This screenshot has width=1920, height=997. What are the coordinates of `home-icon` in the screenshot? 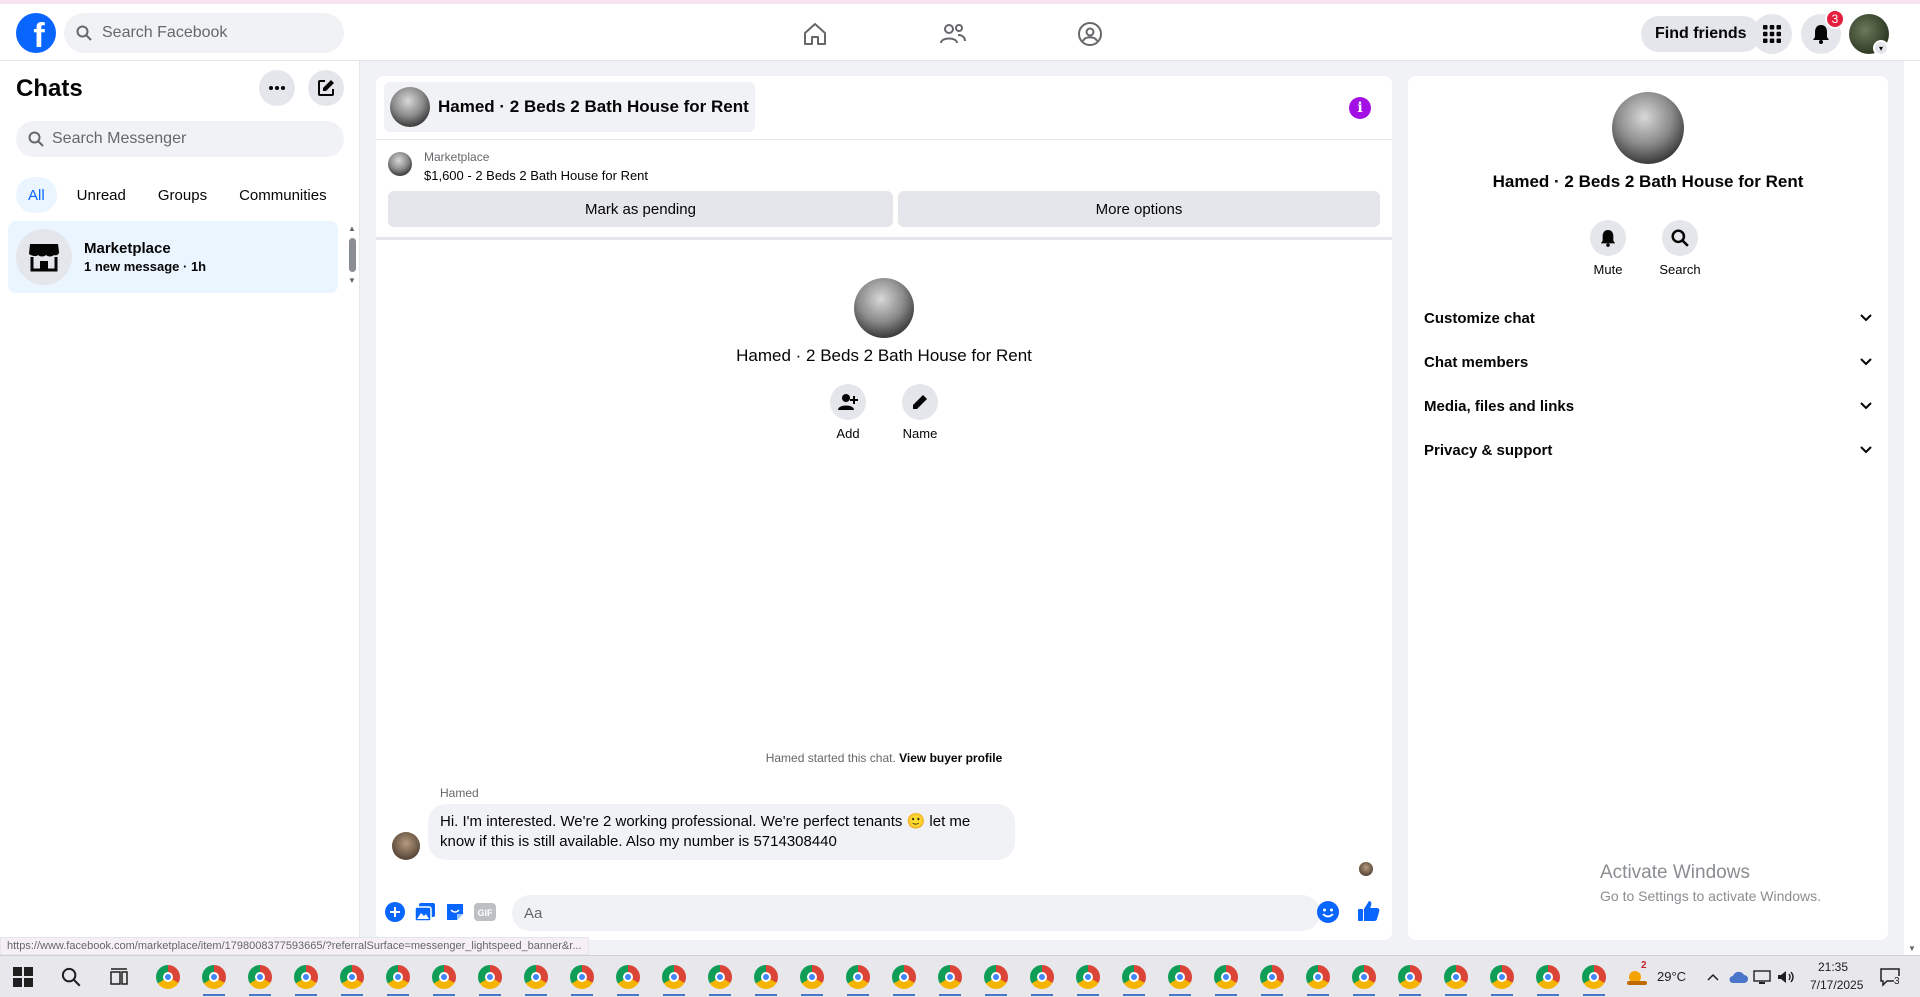 It's located at (815, 34).